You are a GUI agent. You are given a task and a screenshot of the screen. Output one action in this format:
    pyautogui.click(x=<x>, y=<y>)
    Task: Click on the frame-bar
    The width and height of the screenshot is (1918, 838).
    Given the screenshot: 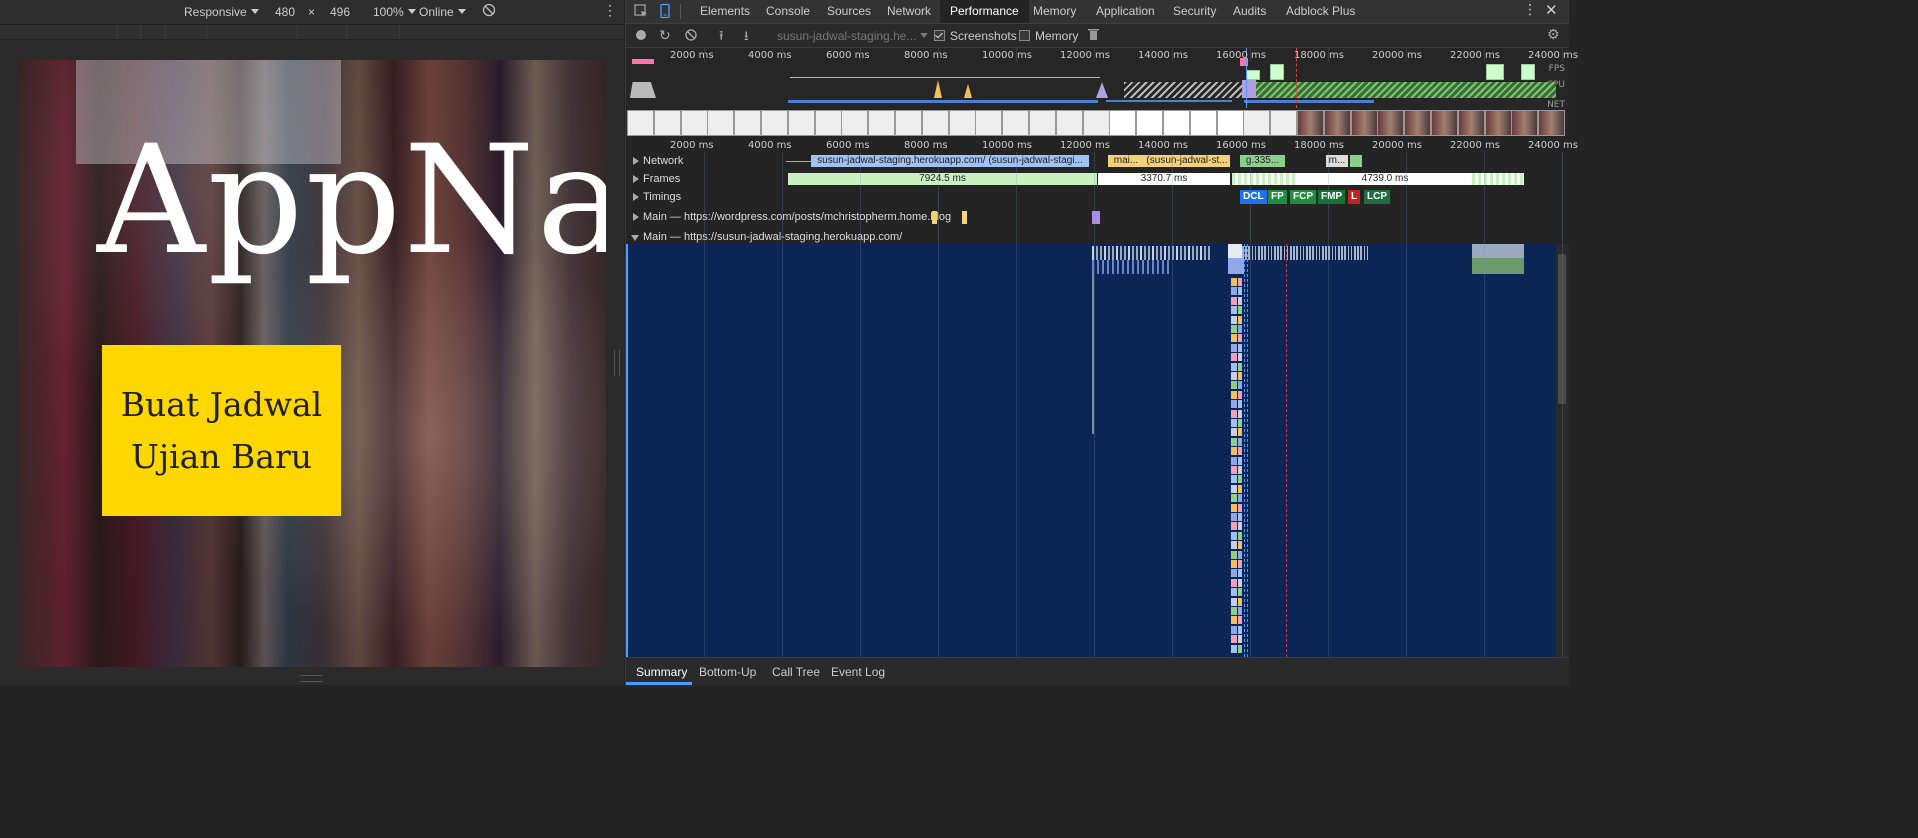 What is the action you would take?
    pyautogui.click(x=1498, y=179)
    